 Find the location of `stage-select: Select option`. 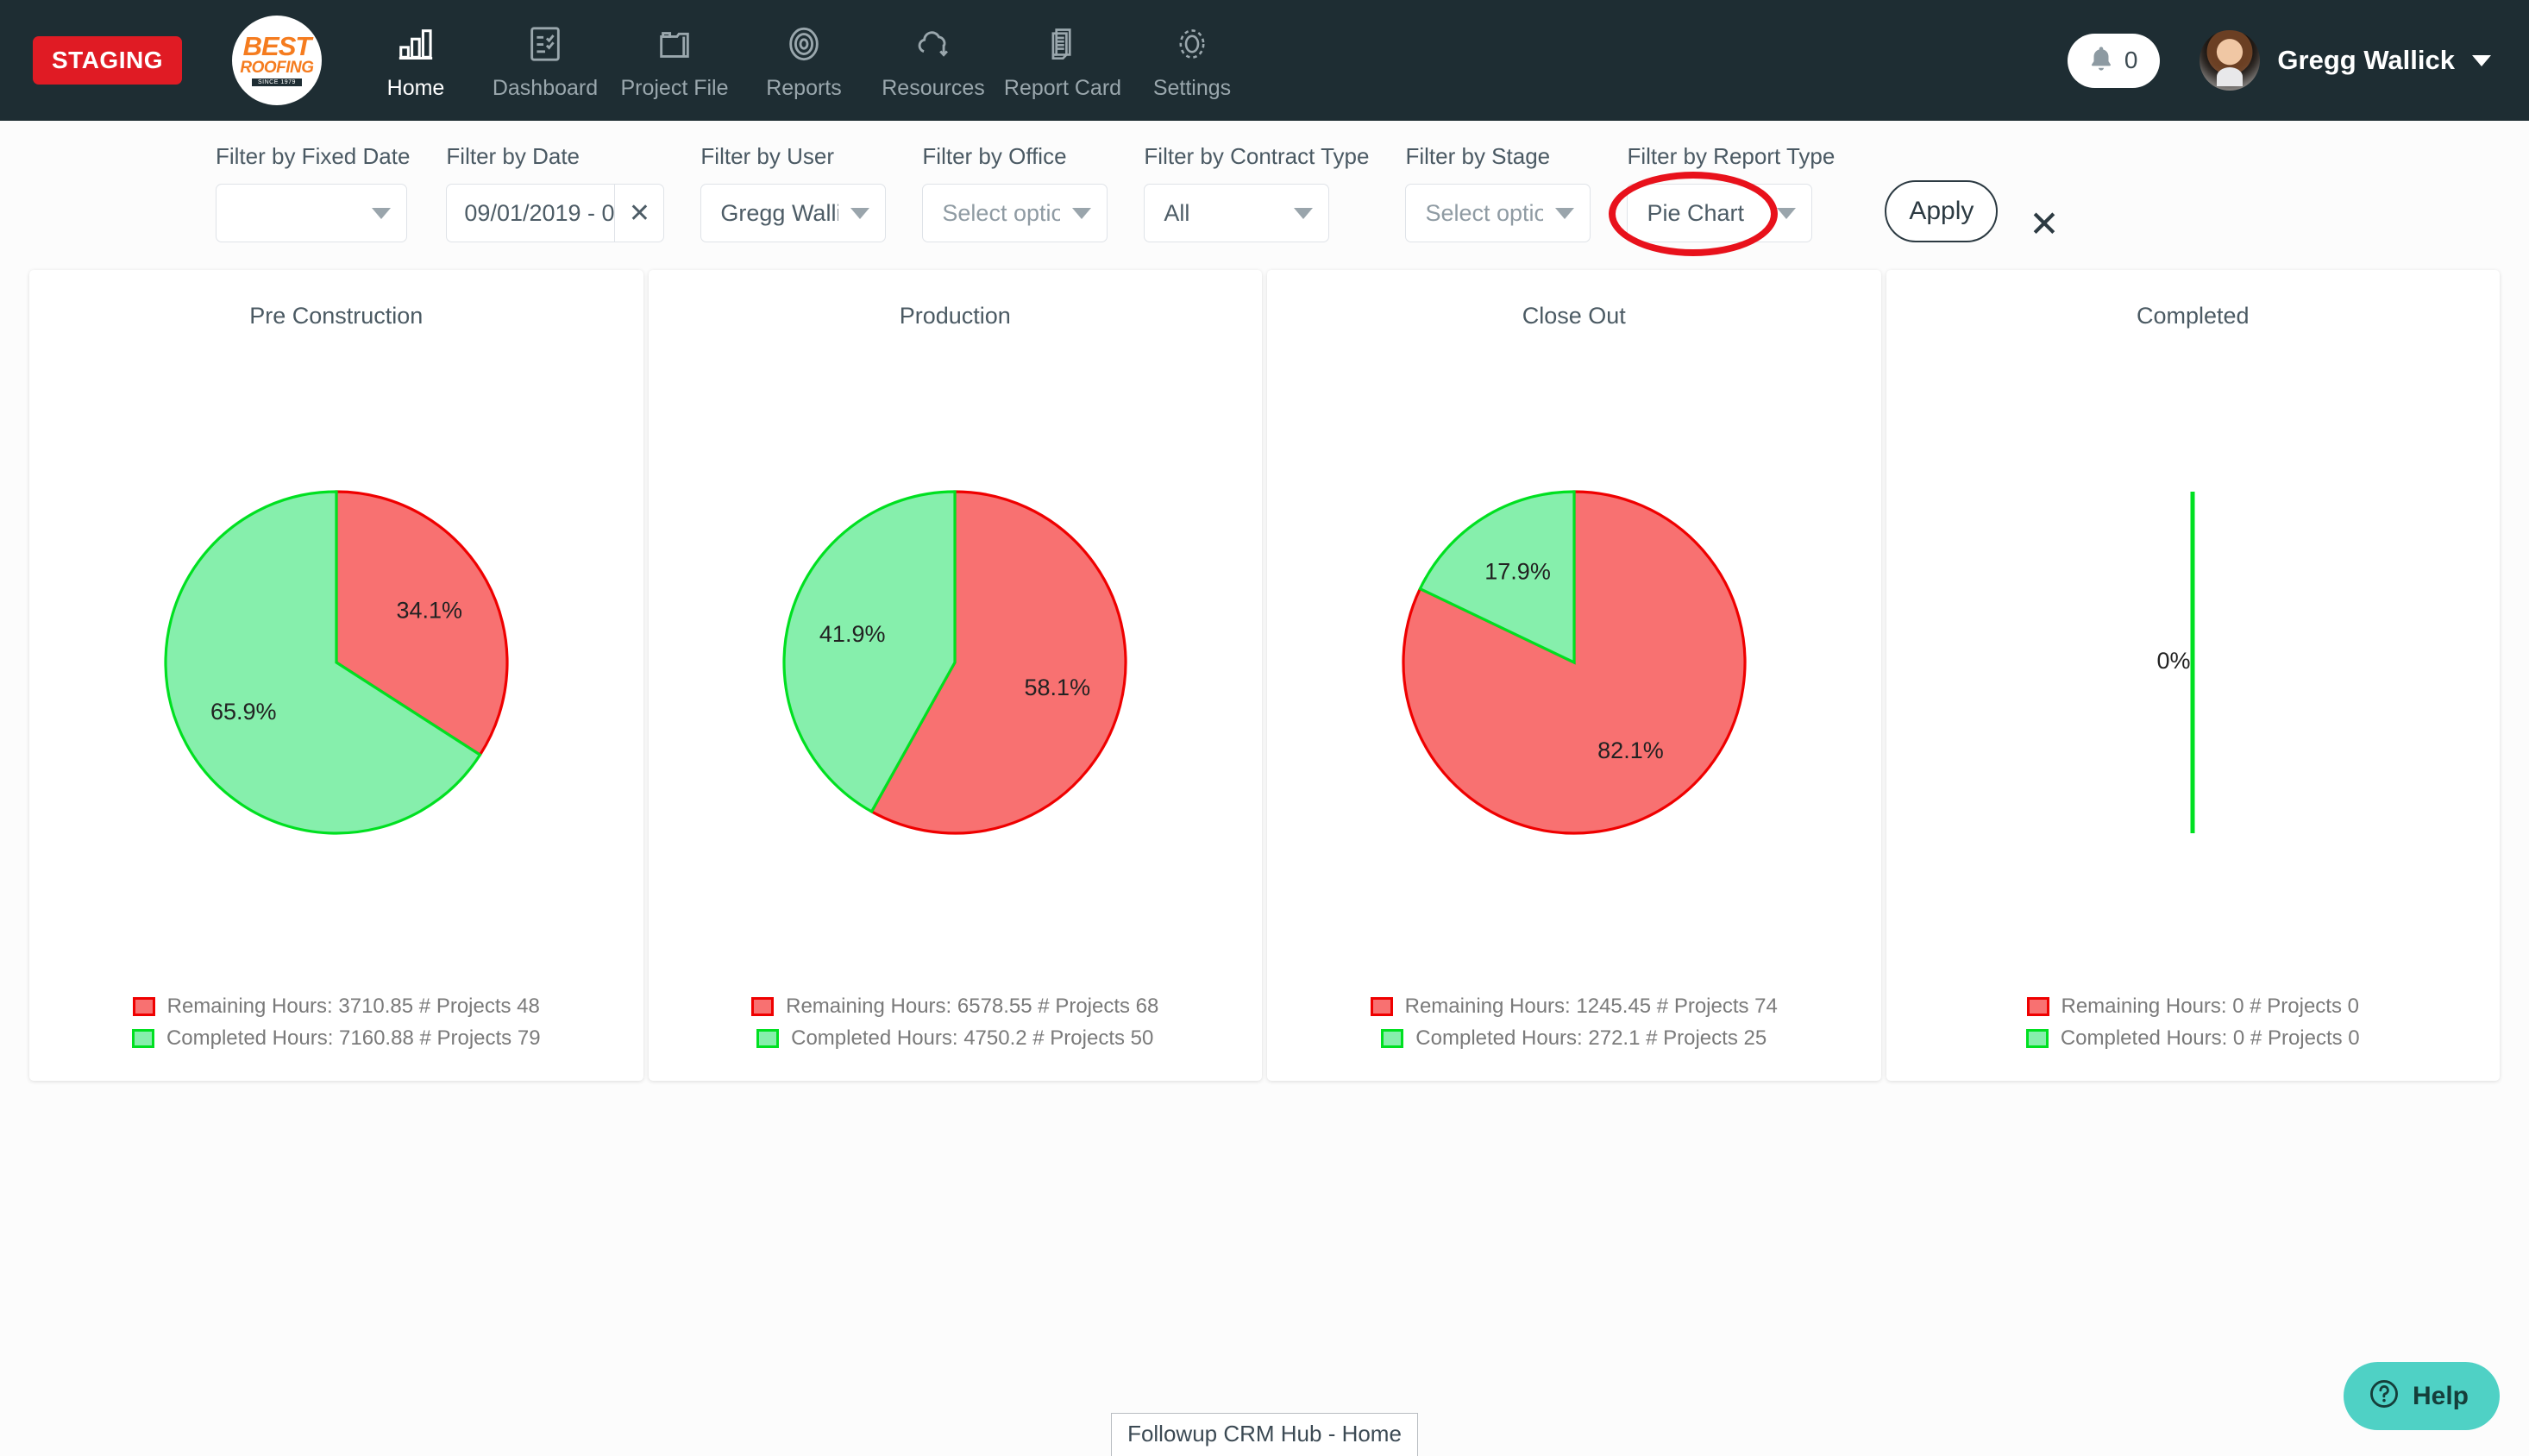

stage-select: Select option is located at coordinates (1498, 213).